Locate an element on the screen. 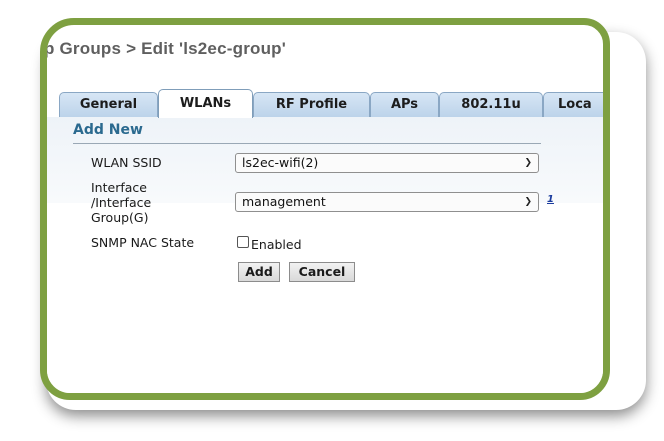 This screenshot has height=441, width=664. snmp-nac-label: SNMP NAC State is located at coordinates (143, 242).